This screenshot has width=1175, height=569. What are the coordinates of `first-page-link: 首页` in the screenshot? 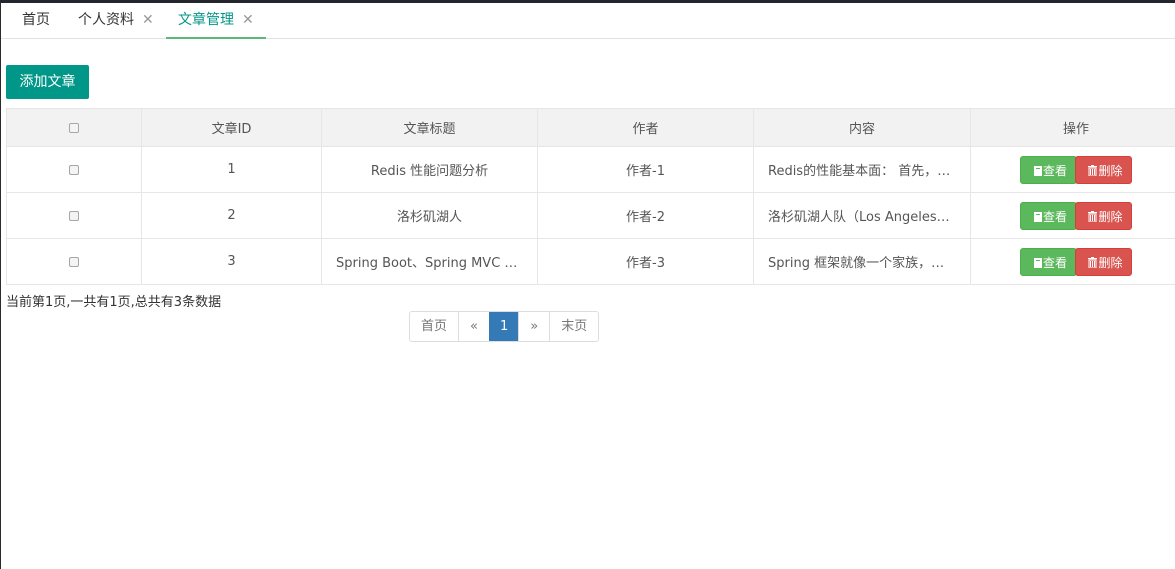 It's located at (434, 326).